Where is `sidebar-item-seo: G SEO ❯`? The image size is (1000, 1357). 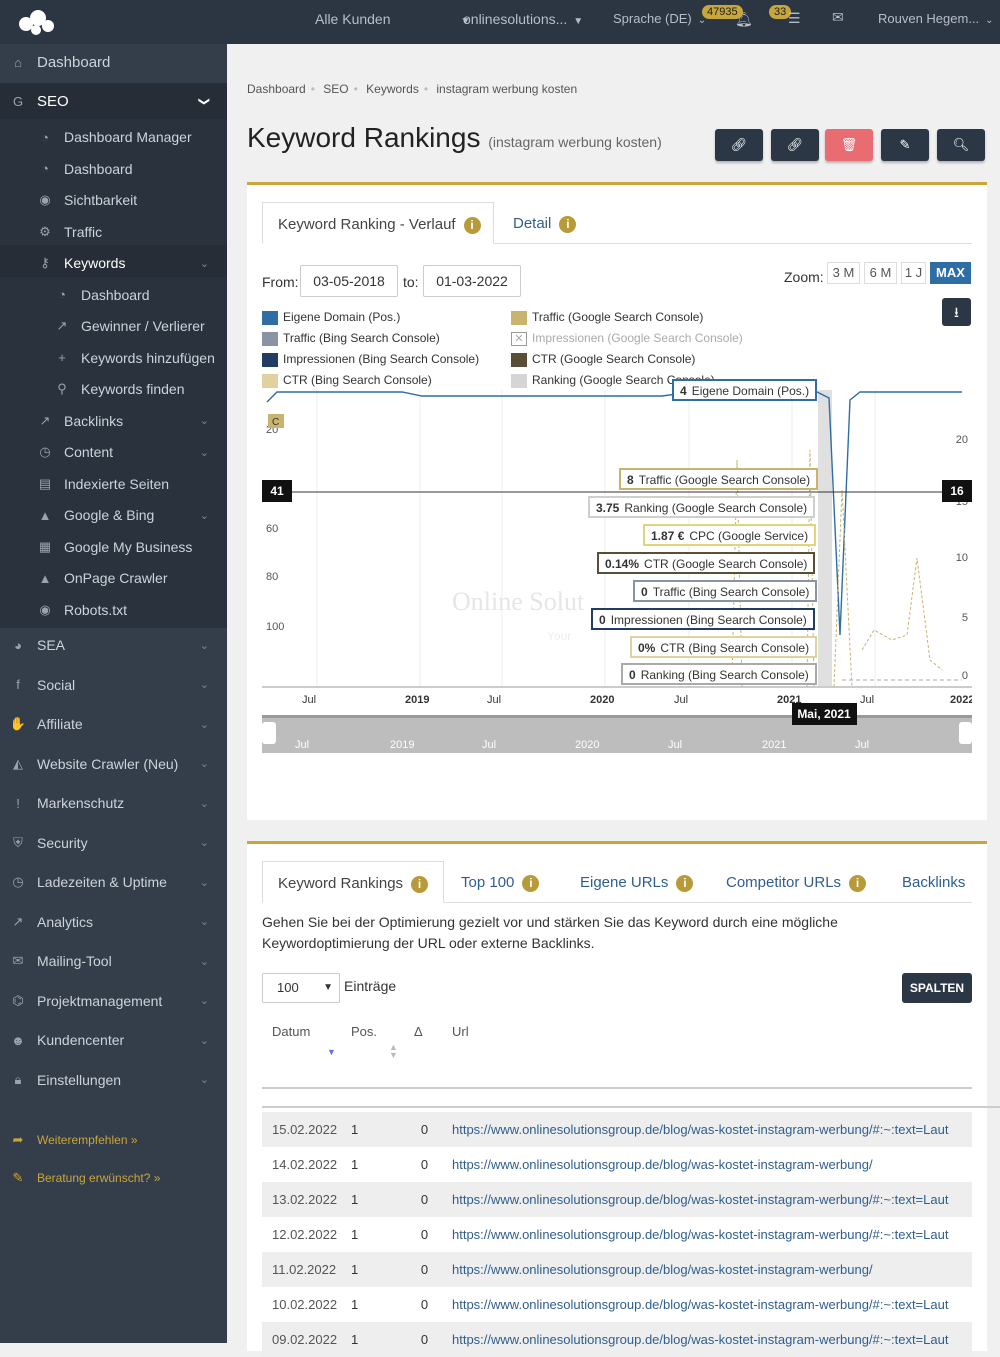
sidebar-item-seo: G SEO ❯ is located at coordinates (113, 101).